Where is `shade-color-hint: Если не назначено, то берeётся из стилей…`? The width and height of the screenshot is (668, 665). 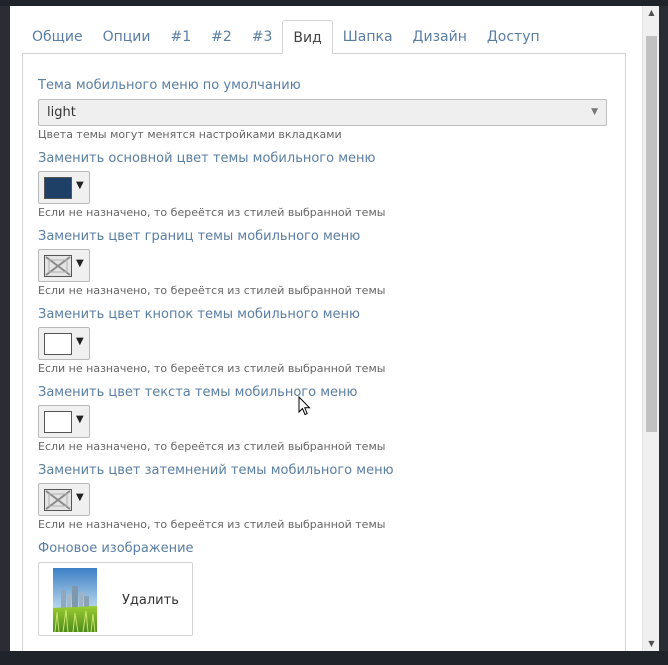 shade-color-hint: Если не назначено, то берeётся из стилей… is located at coordinates (212, 524).